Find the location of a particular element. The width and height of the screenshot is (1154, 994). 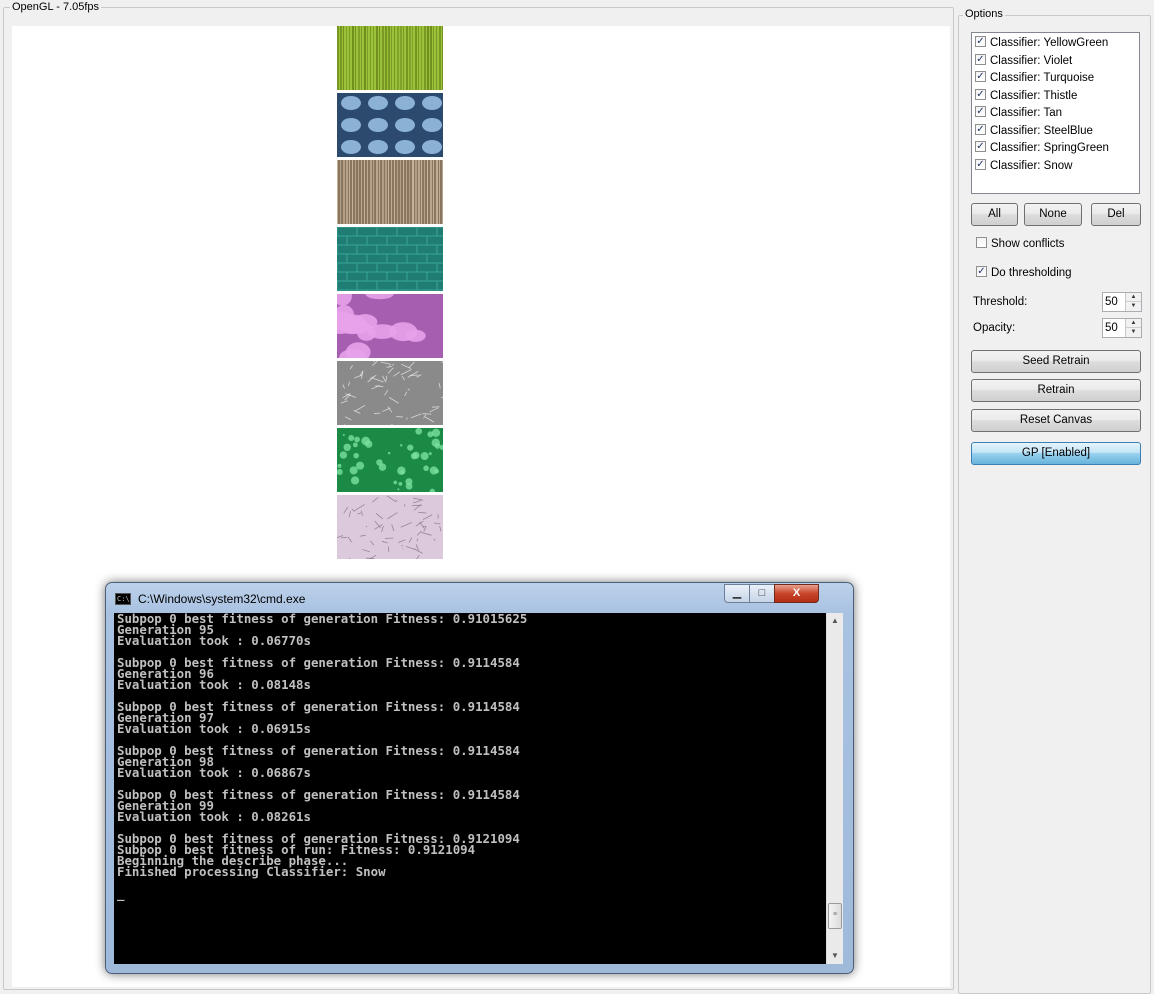

classifier-label: Classifier: SpringGreen is located at coordinates (1049, 148).